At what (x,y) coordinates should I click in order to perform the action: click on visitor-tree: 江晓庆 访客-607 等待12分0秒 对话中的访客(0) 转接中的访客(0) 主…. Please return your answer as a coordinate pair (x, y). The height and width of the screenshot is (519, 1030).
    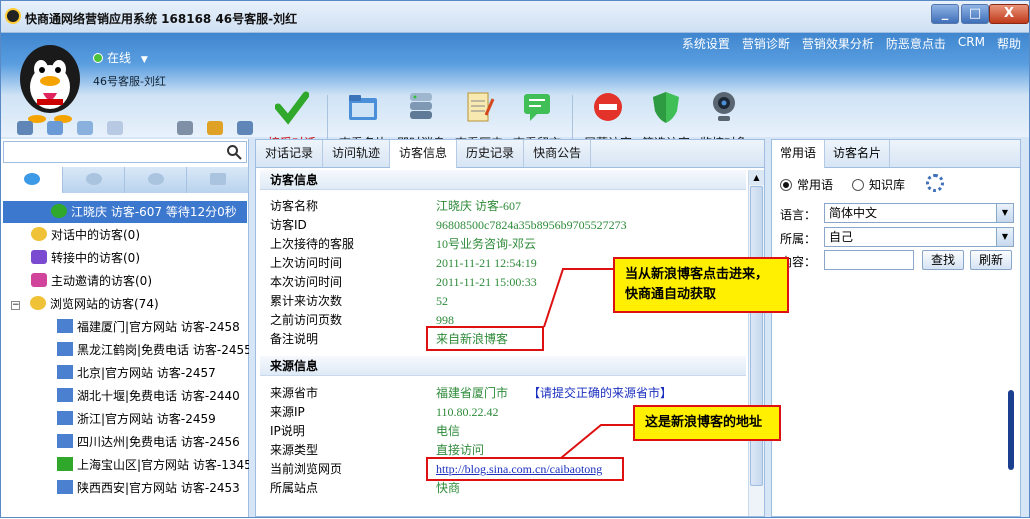
    Looking at the image, I should click on (125, 357).